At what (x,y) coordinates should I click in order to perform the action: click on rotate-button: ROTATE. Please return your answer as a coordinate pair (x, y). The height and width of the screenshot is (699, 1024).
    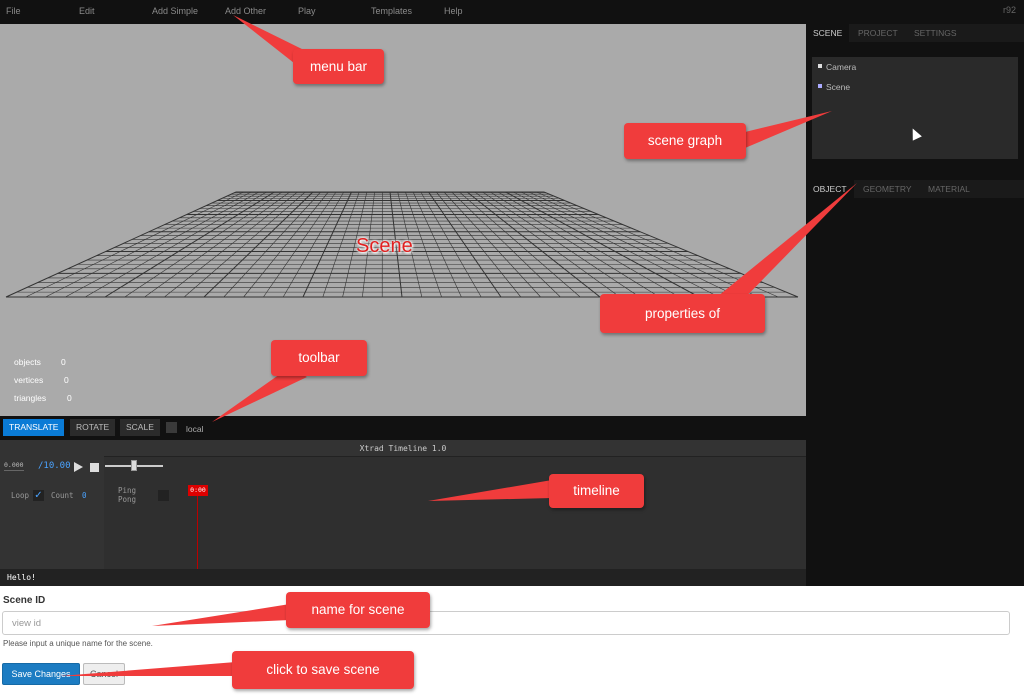
    Looking at the image, I should click on (93, 427).